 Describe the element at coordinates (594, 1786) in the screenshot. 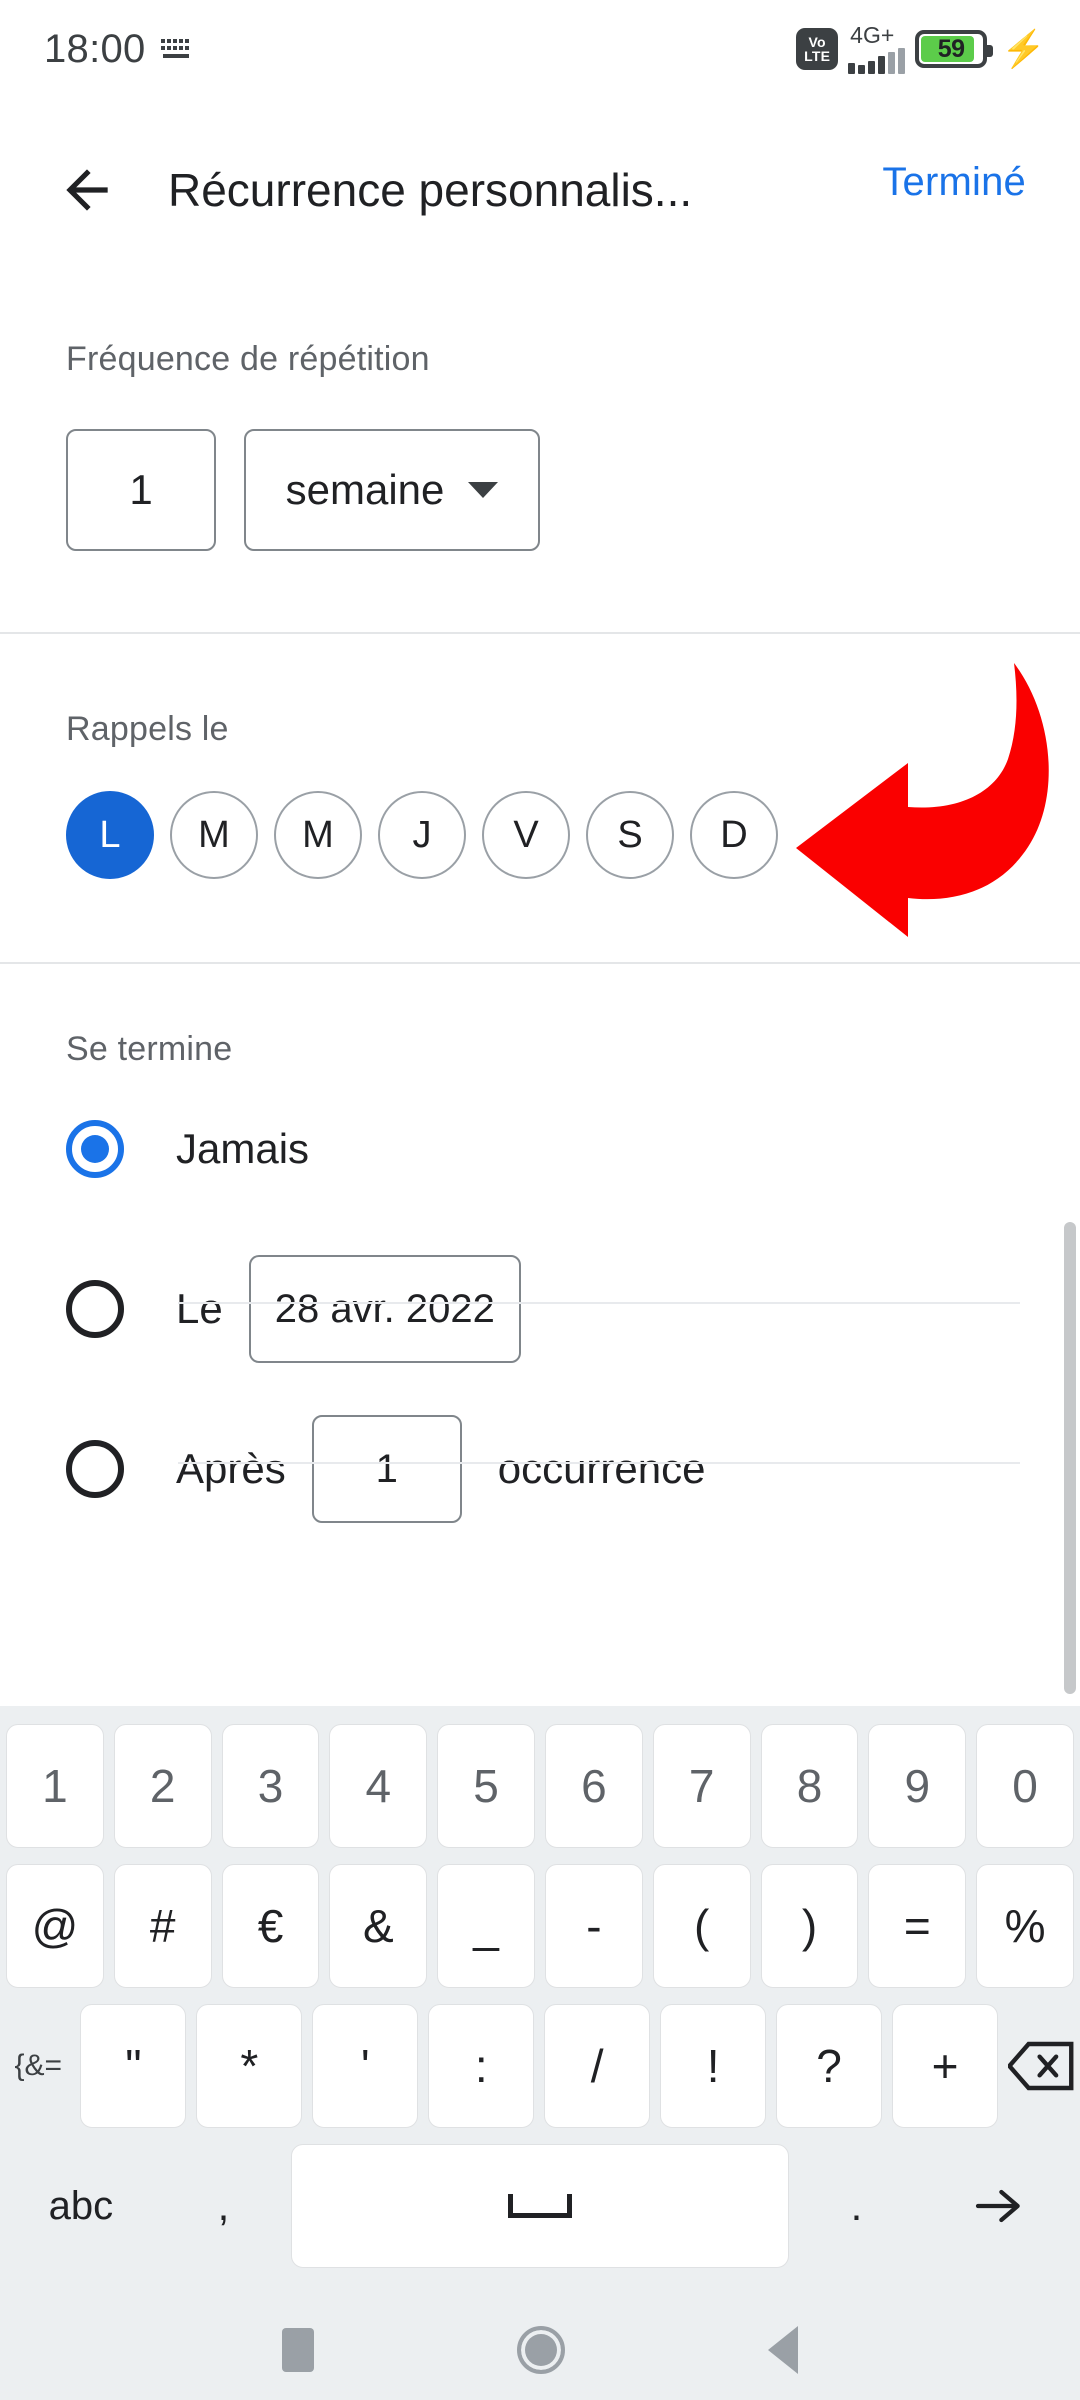

I see `key-6: 6` at that location.